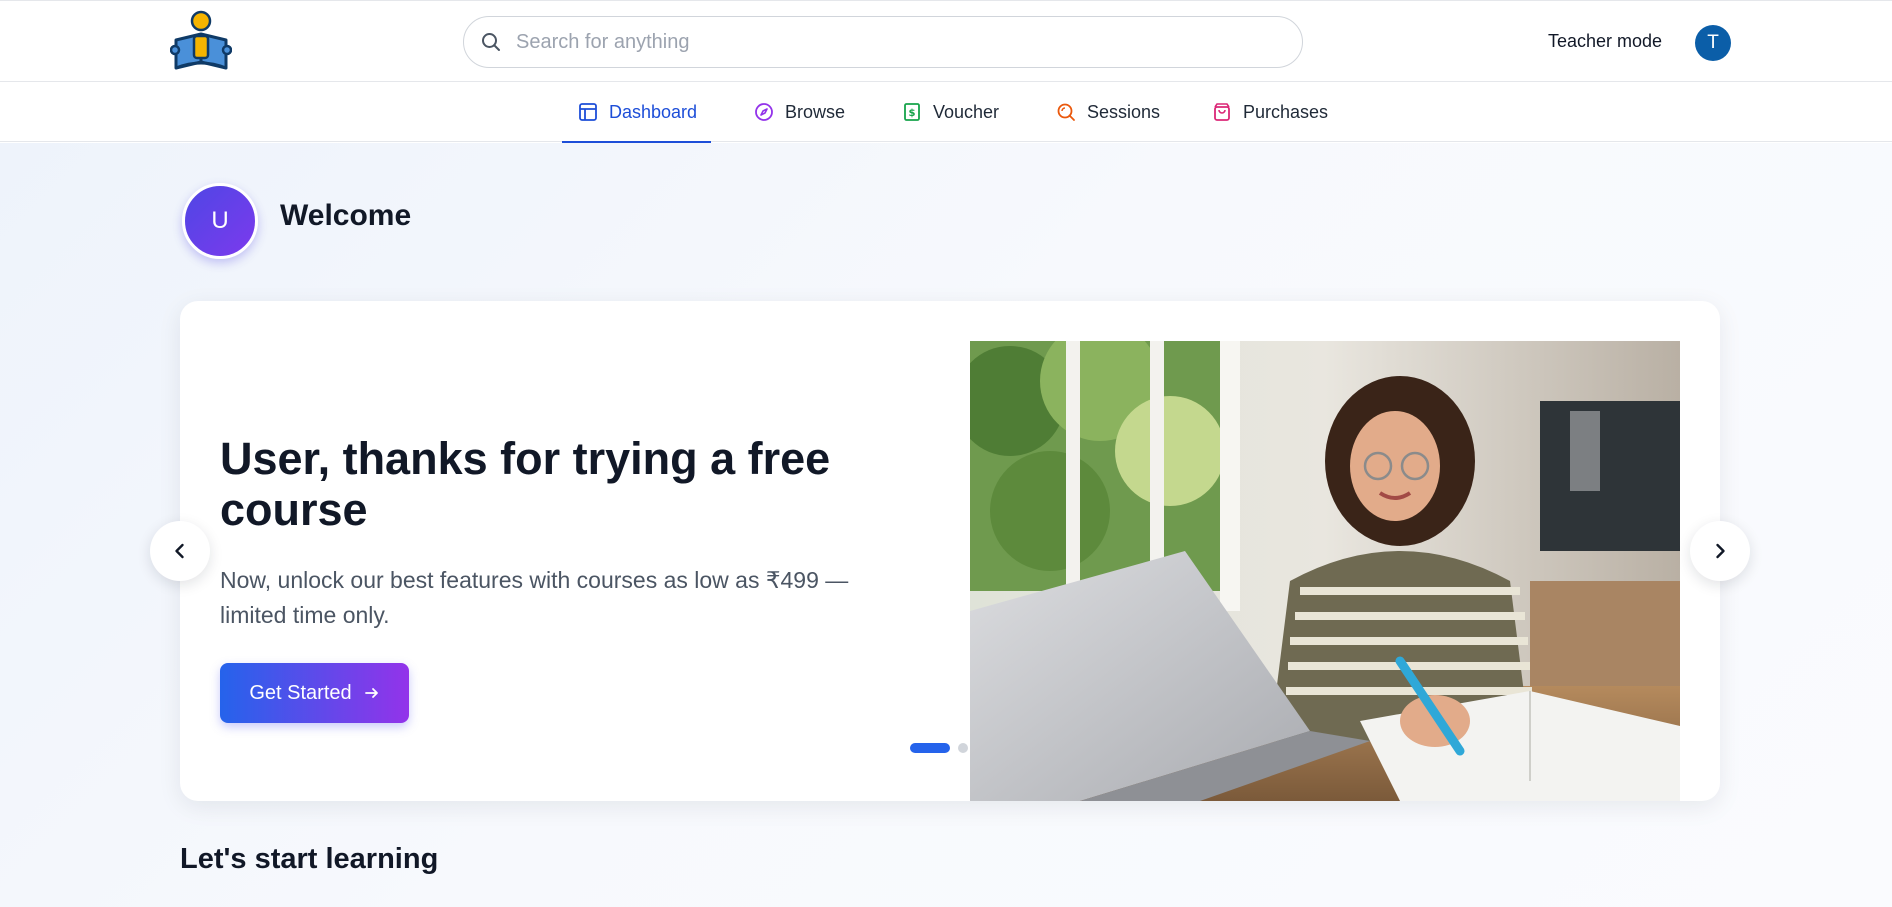 The height and width of the screenshot is (907, 1892). What do you see at coordinates (346, 215) in the screenshot?
I see `welcome-title: Welcome` at bounding box center [346, 215].